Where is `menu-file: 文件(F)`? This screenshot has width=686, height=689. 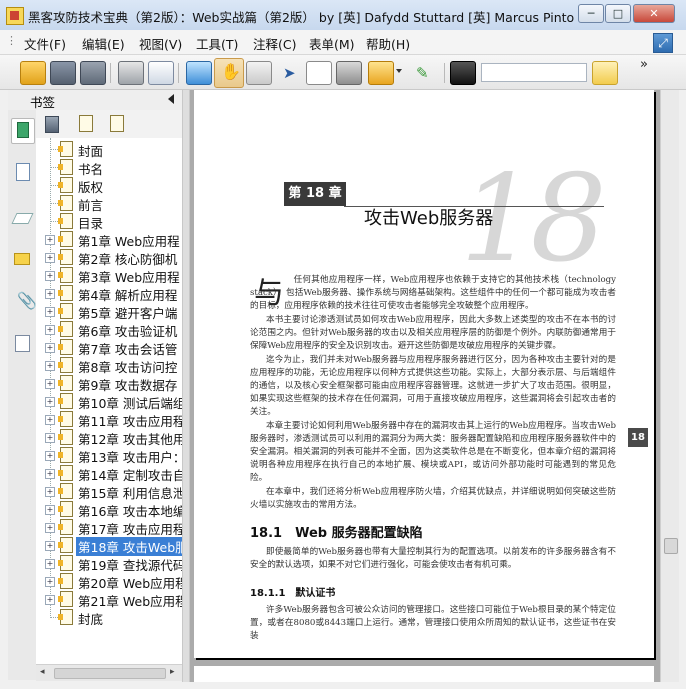 menu-file: 文件(F) is located at coordinates (45, 43).